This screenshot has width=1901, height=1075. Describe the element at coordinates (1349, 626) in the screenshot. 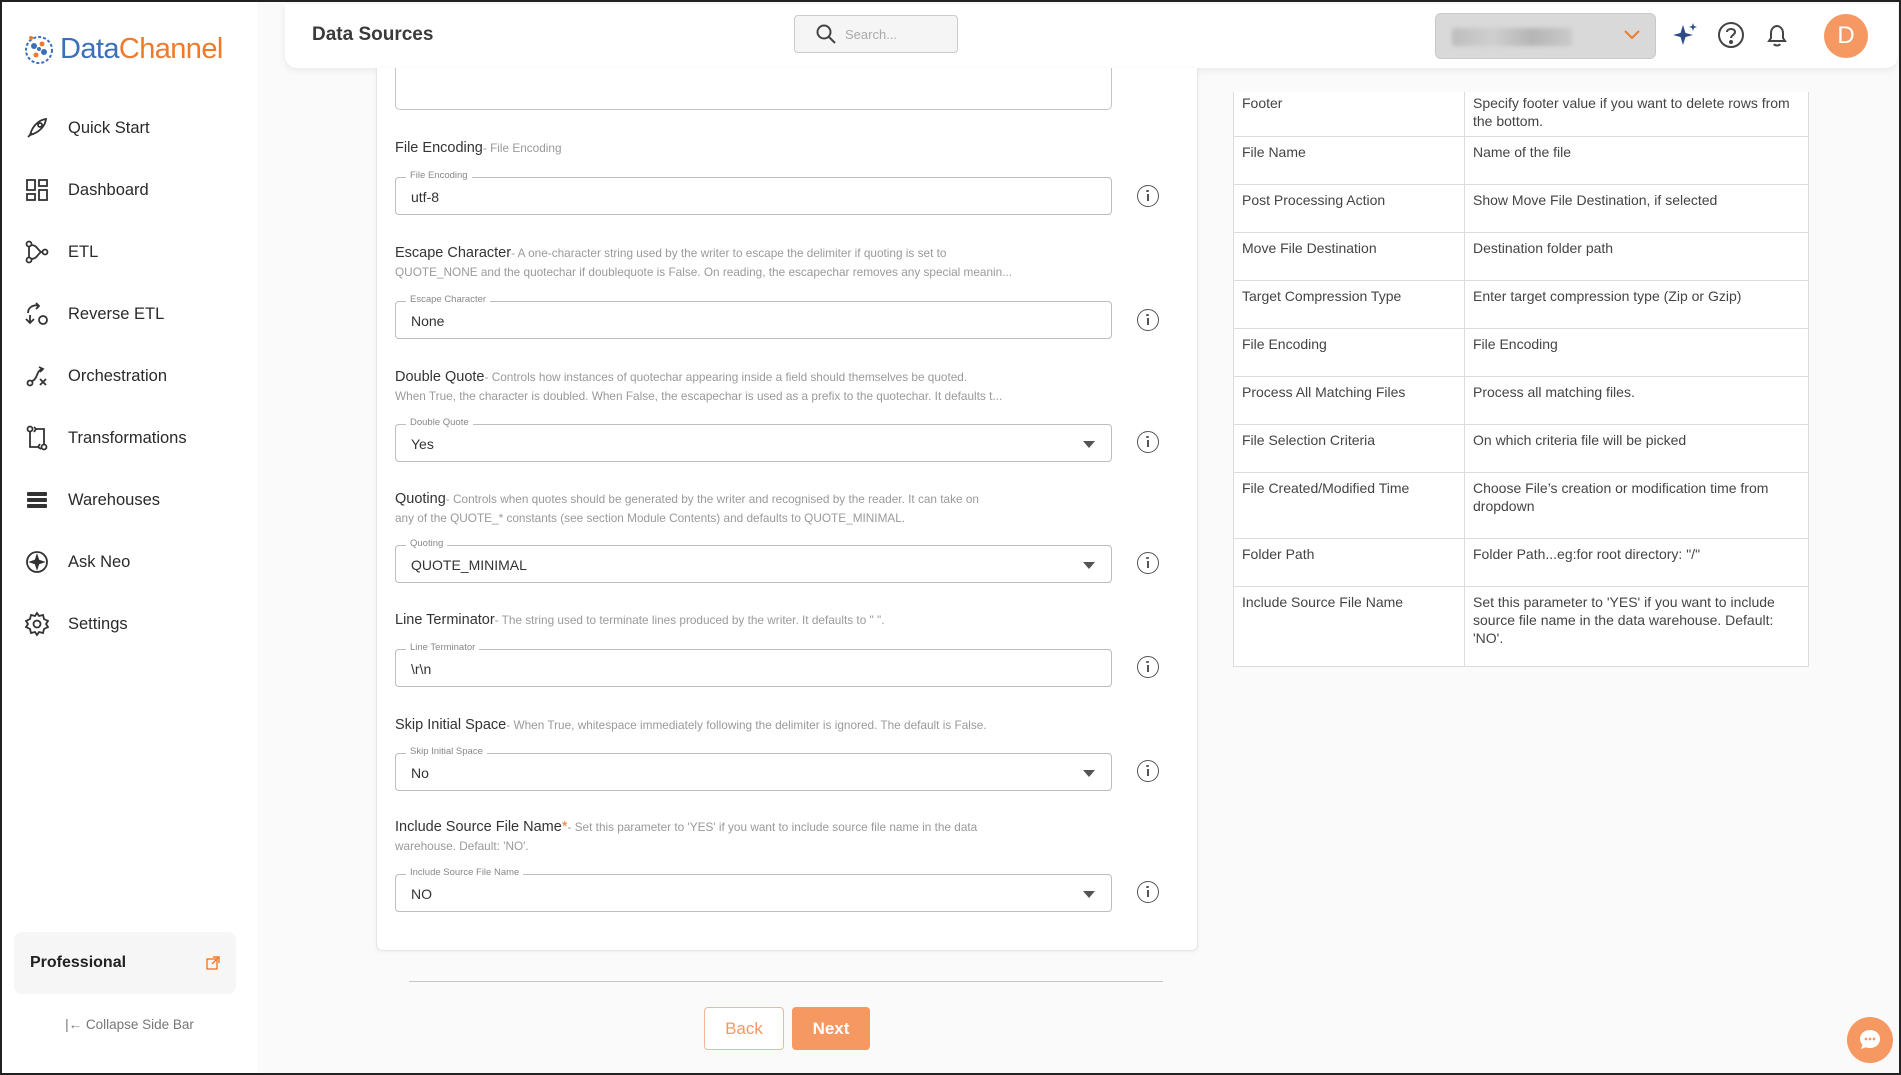

I see `param-name-cell: Include Source File Name` at that location.